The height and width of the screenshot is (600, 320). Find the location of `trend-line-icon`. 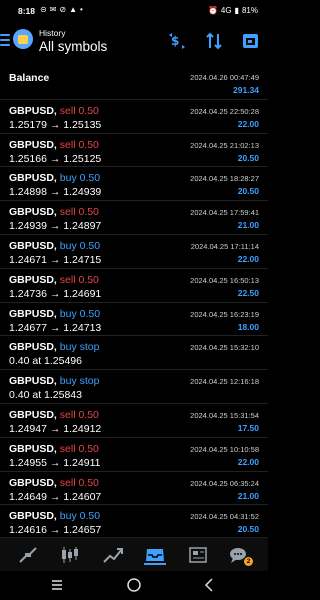

trend-line-icon is located at coordinates (113, 555).